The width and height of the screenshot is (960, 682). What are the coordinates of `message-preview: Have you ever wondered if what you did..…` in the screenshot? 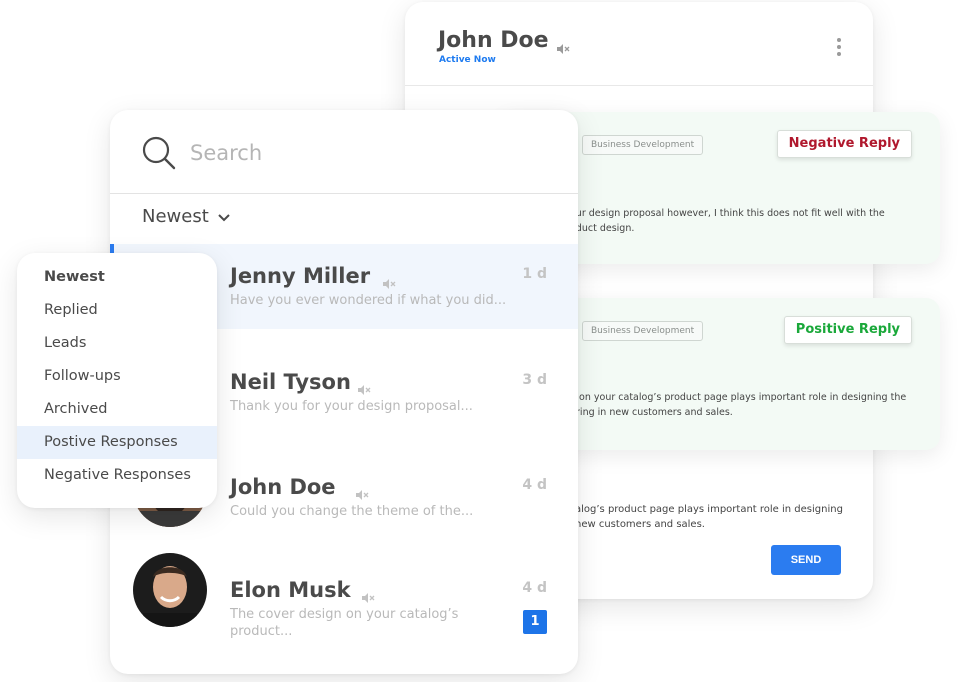 It's located at (368, 300).